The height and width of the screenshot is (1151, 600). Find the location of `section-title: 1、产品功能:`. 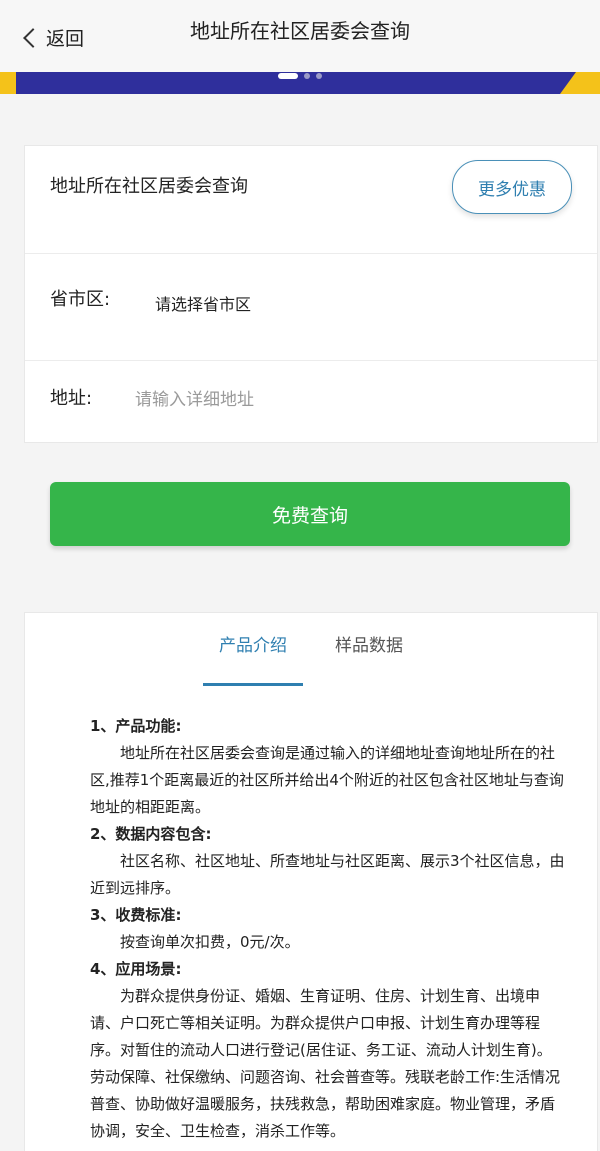

section-title: 1、产品功能: is located at coordinates (136, 726).